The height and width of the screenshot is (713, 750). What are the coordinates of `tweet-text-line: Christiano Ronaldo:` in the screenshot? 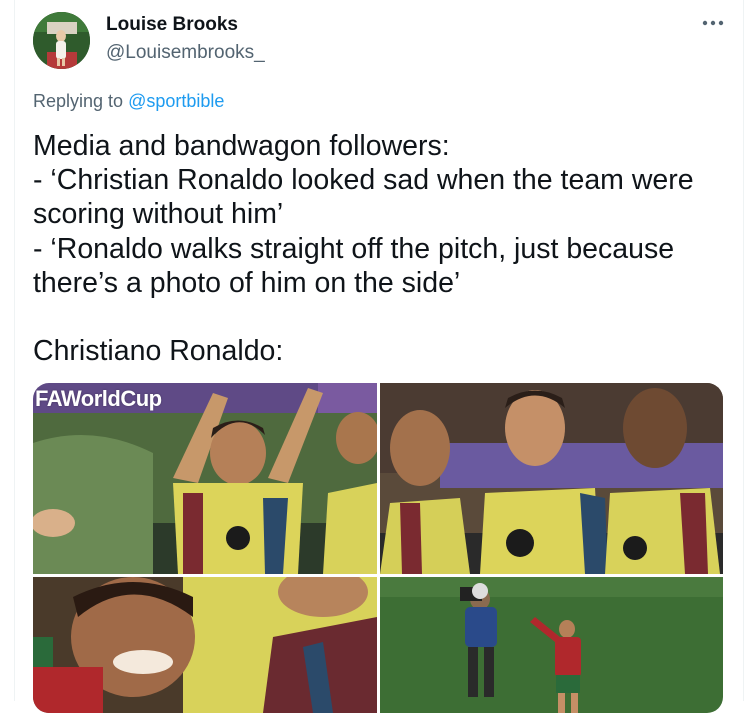 It's located at (158, 351).